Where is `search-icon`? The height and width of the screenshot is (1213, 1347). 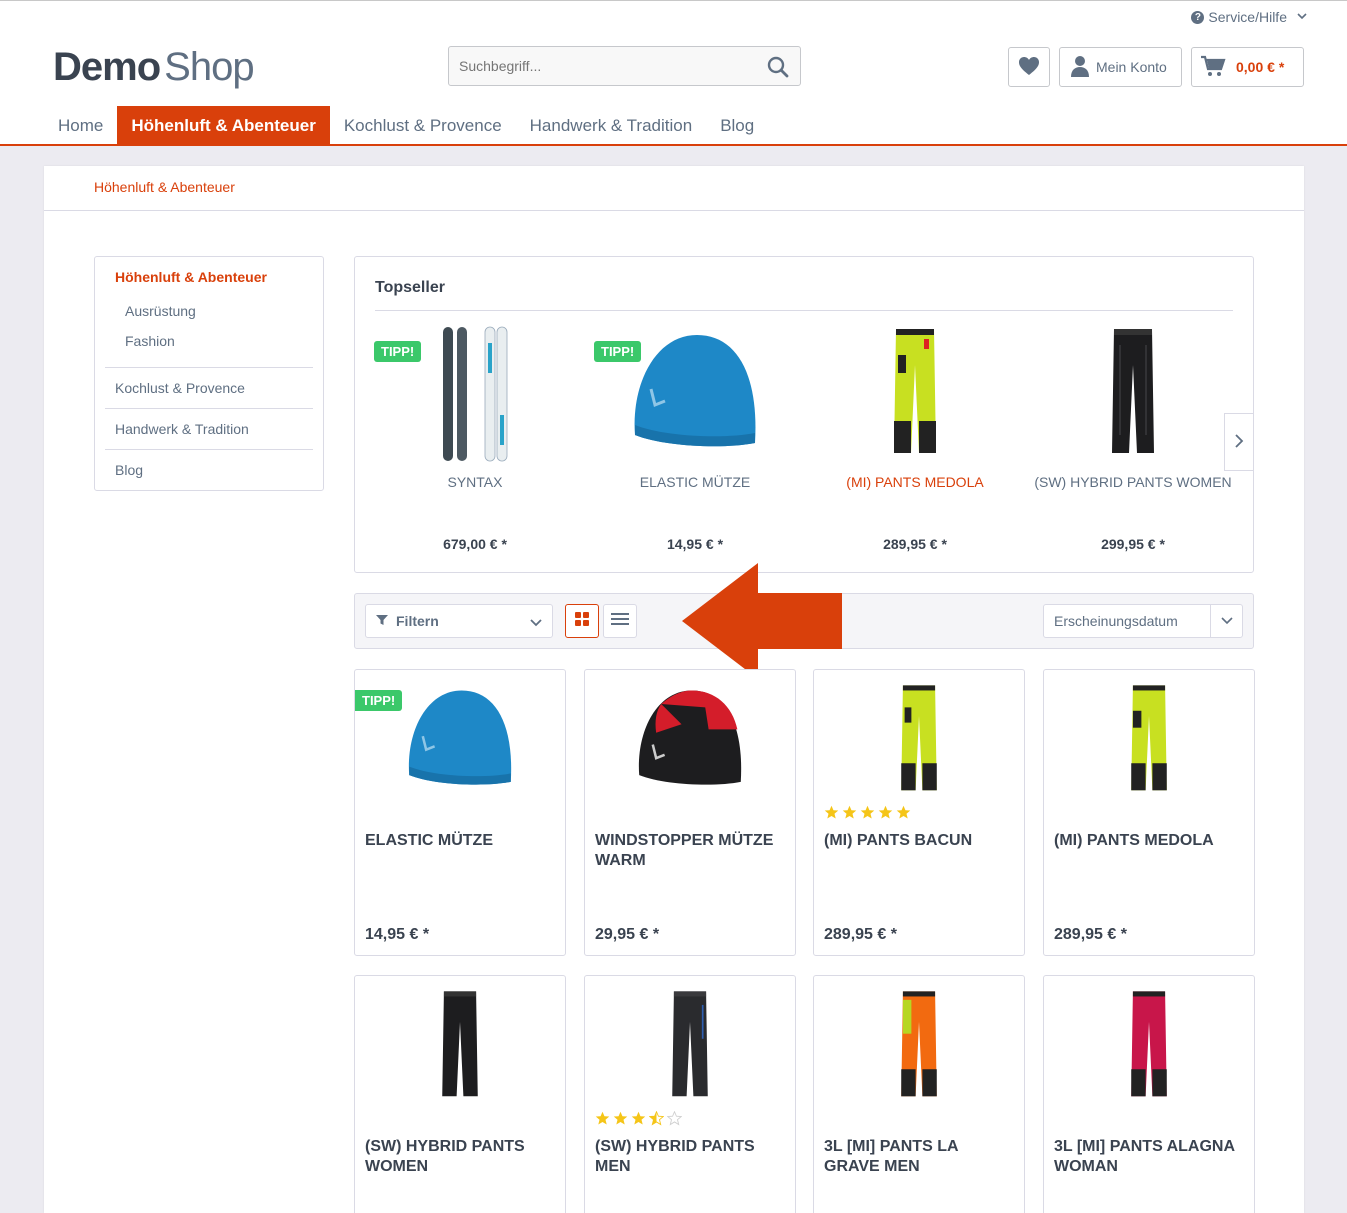 search-icon is located at coordinates (778, 67).